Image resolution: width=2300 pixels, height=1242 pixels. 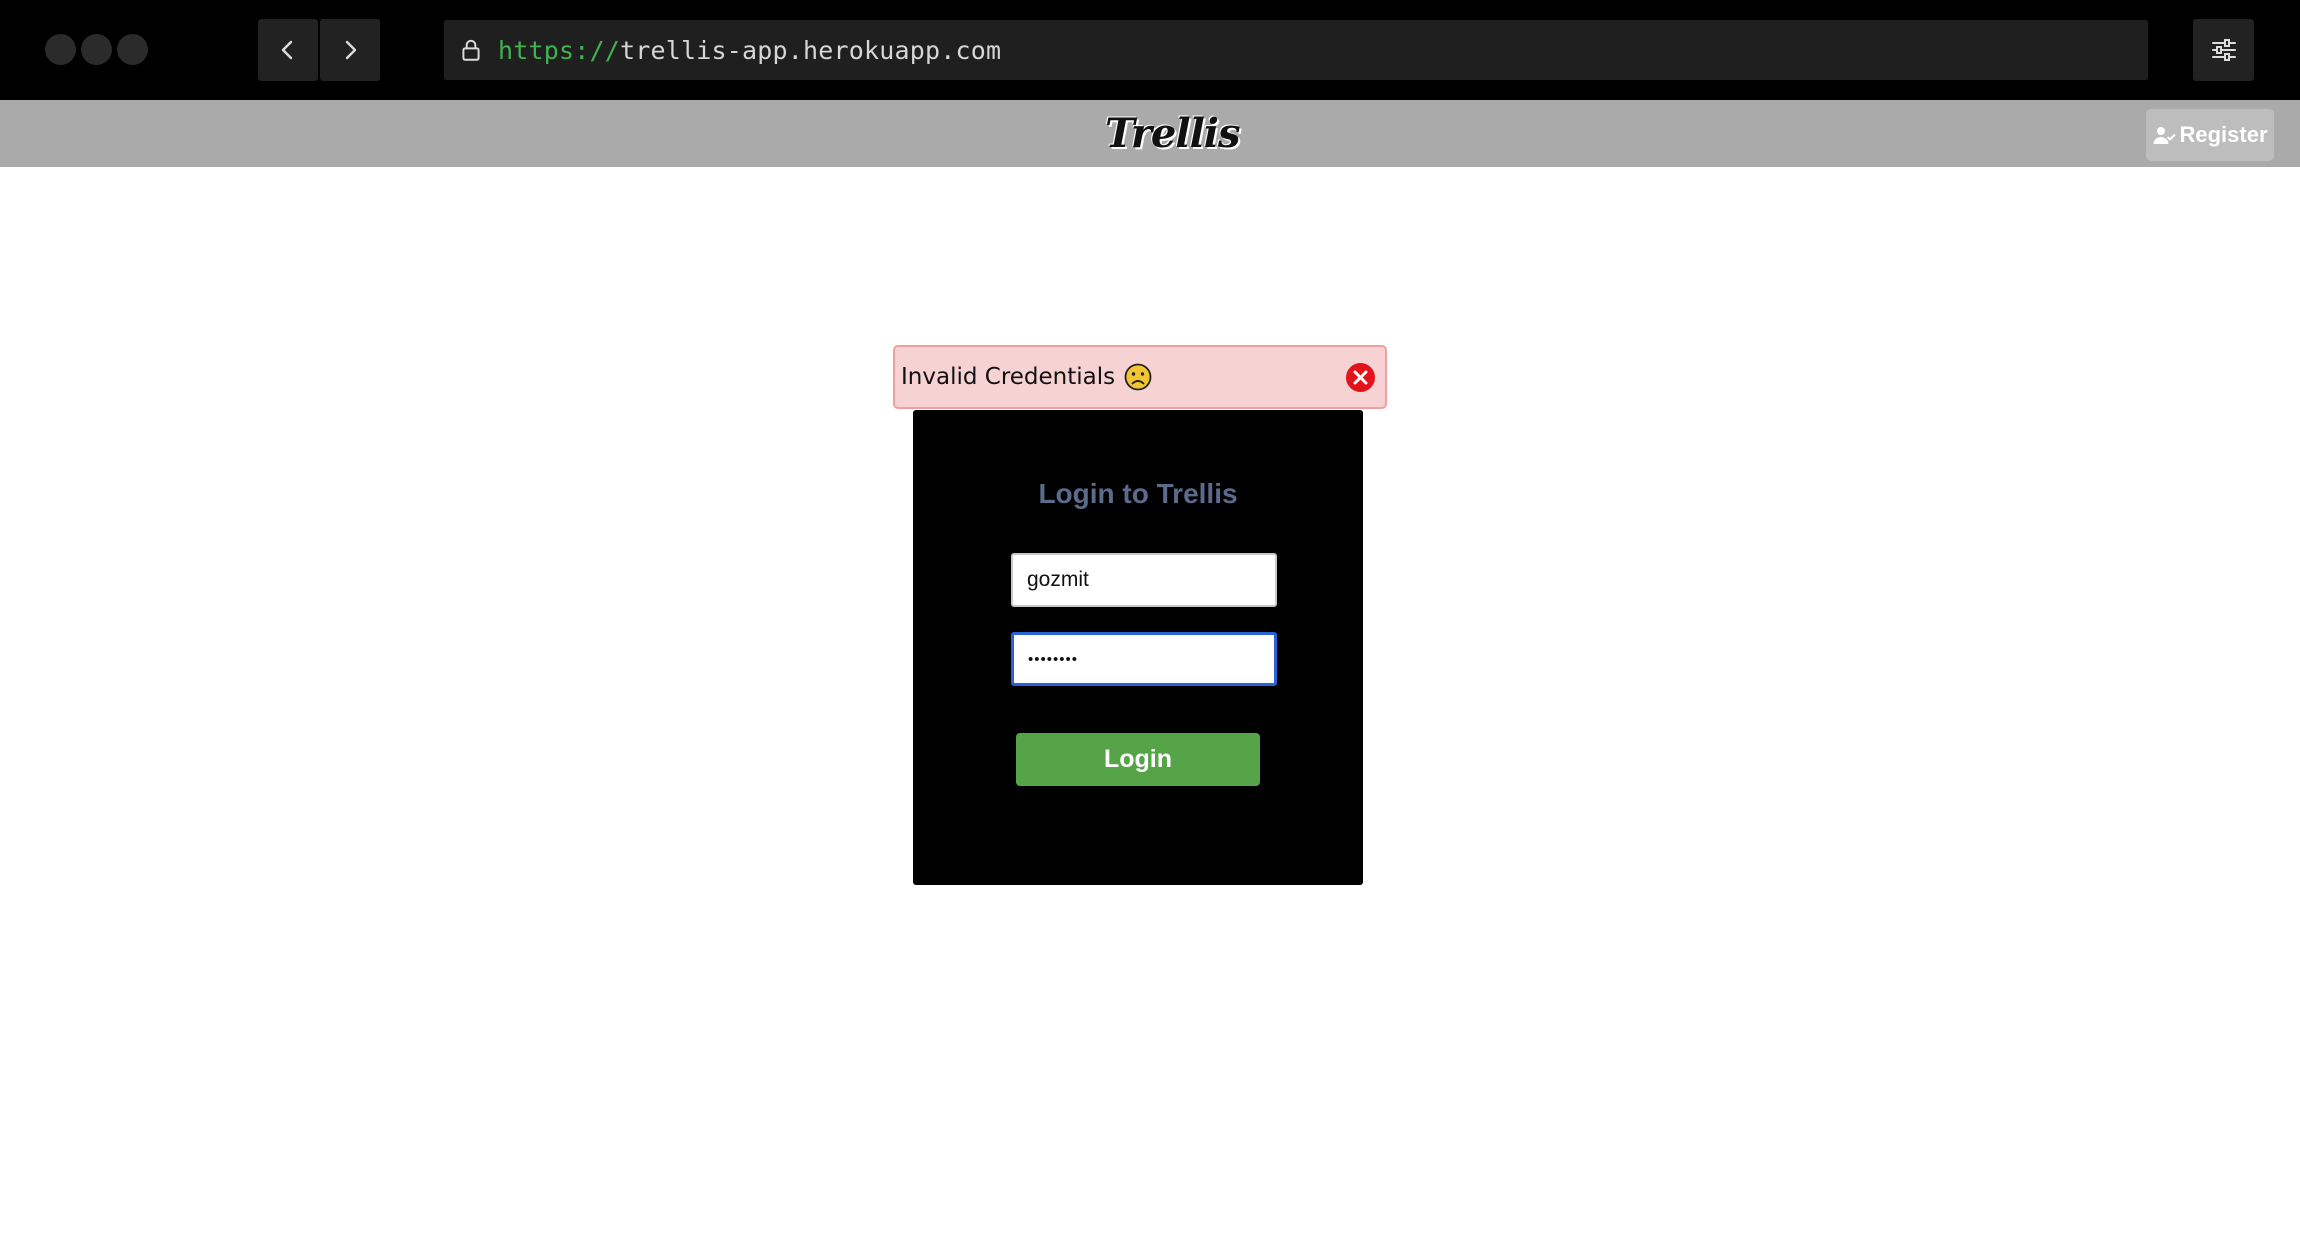 I want to click on login-button: Login, so click(x=1138, y=759).